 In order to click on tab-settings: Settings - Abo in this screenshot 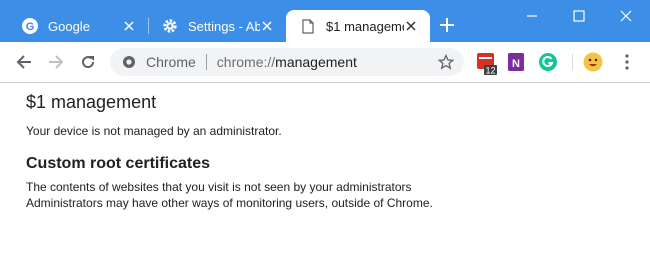, I will do `click(217, 26)`.